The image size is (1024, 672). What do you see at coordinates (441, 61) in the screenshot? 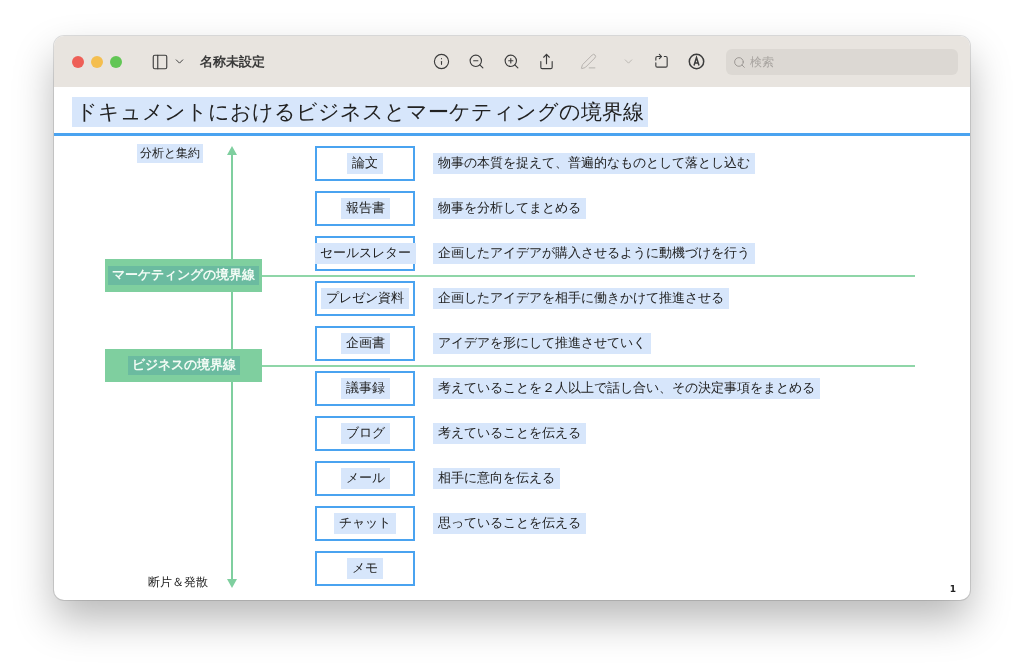
I see `info-button` at bounding box center [441, 61].